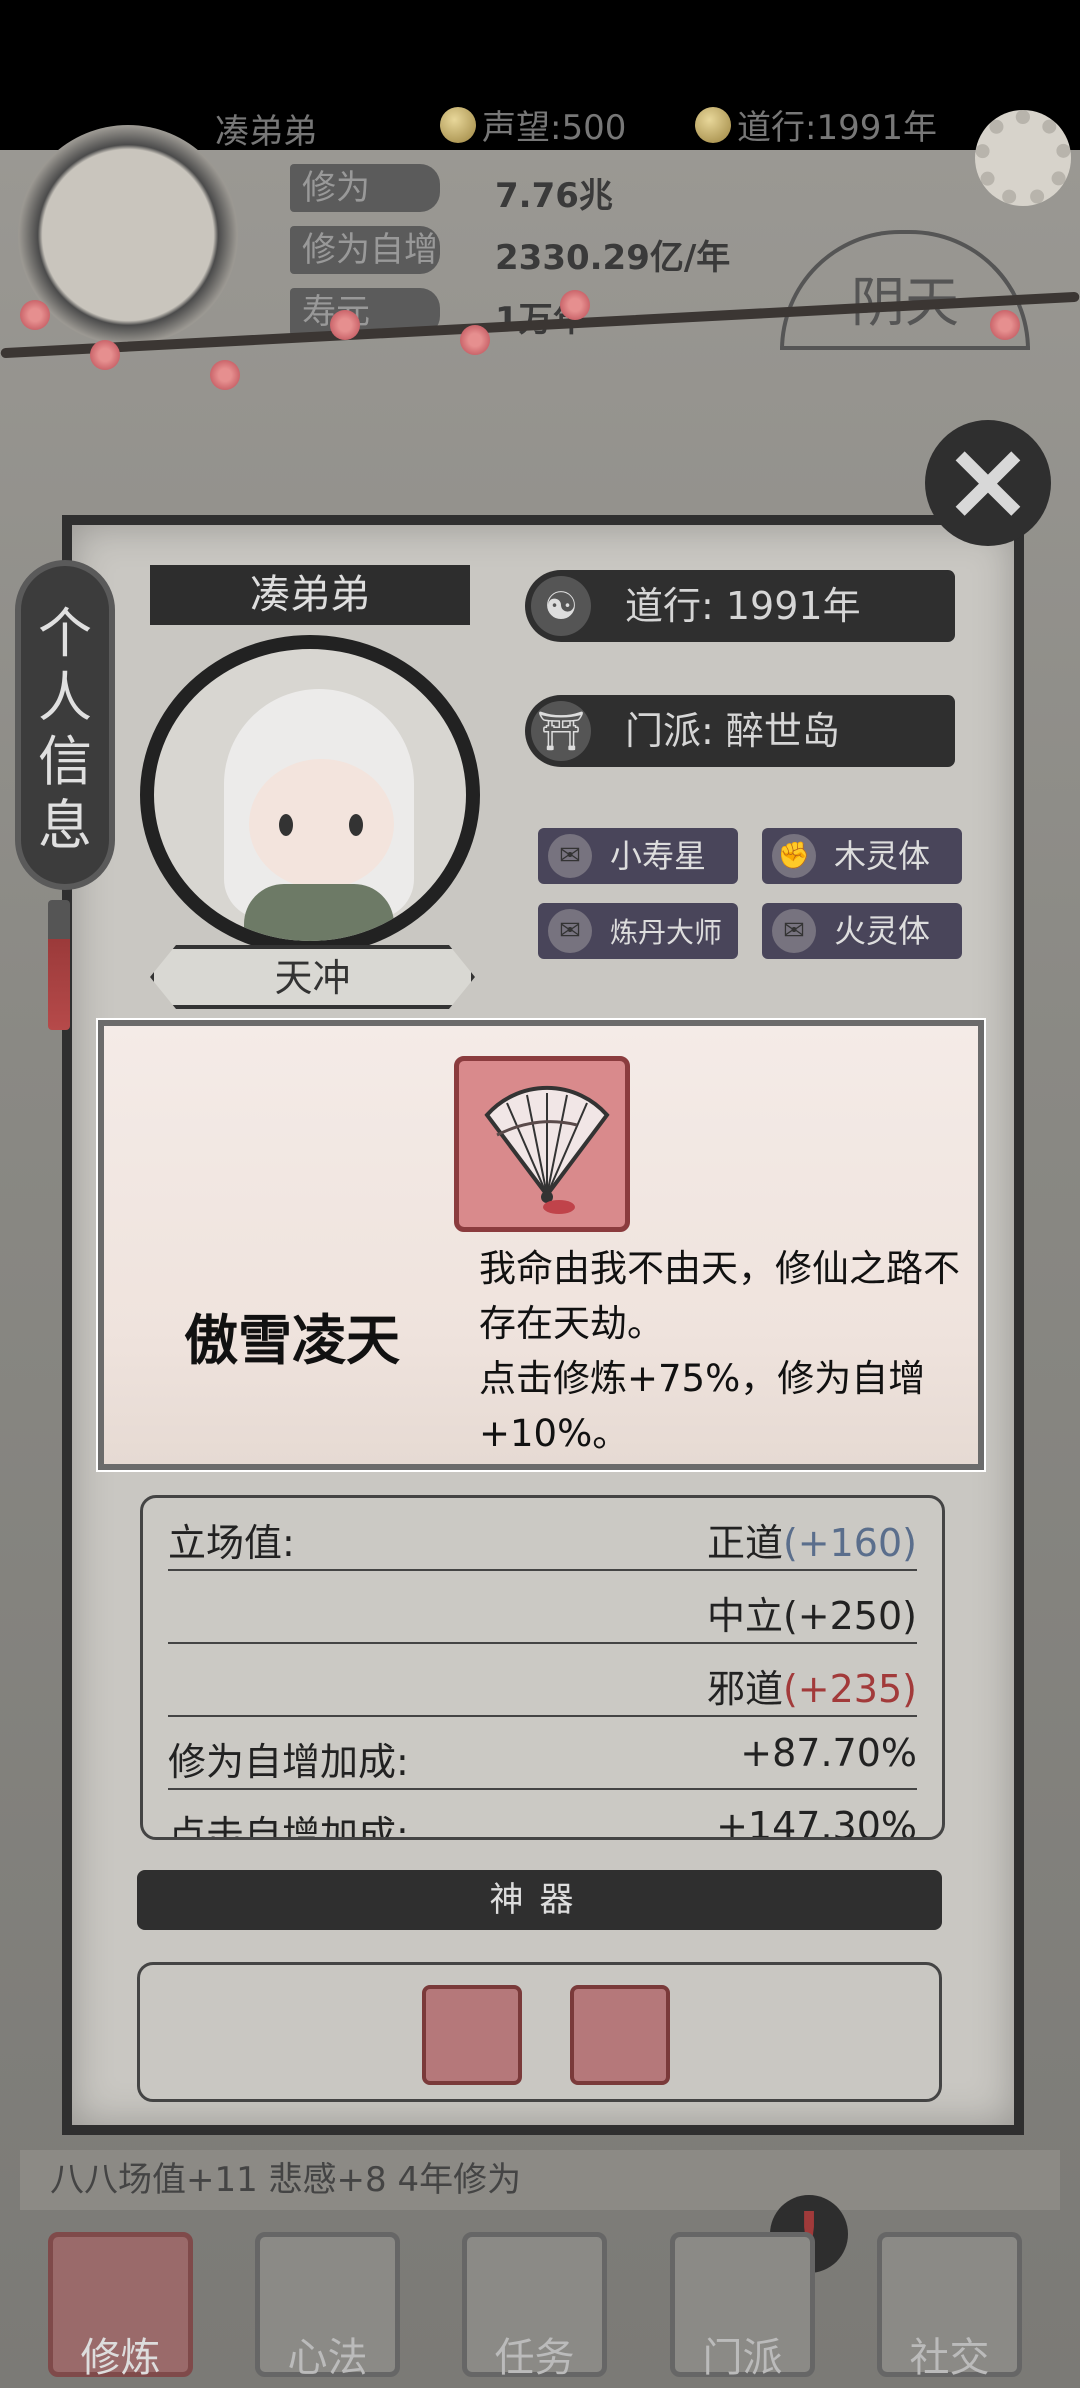 This screenshot has width=1080, height=2388. Describe the element at coordinates (949, 2306) in the screenshot. I see `nav-social: 社交` at that location.